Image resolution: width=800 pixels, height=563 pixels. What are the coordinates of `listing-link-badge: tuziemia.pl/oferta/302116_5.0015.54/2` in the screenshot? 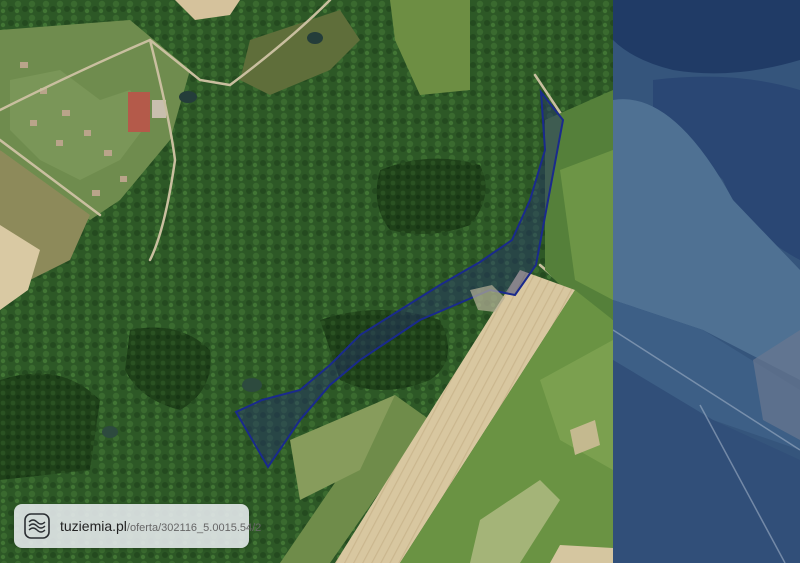 It's located at (137, 526).